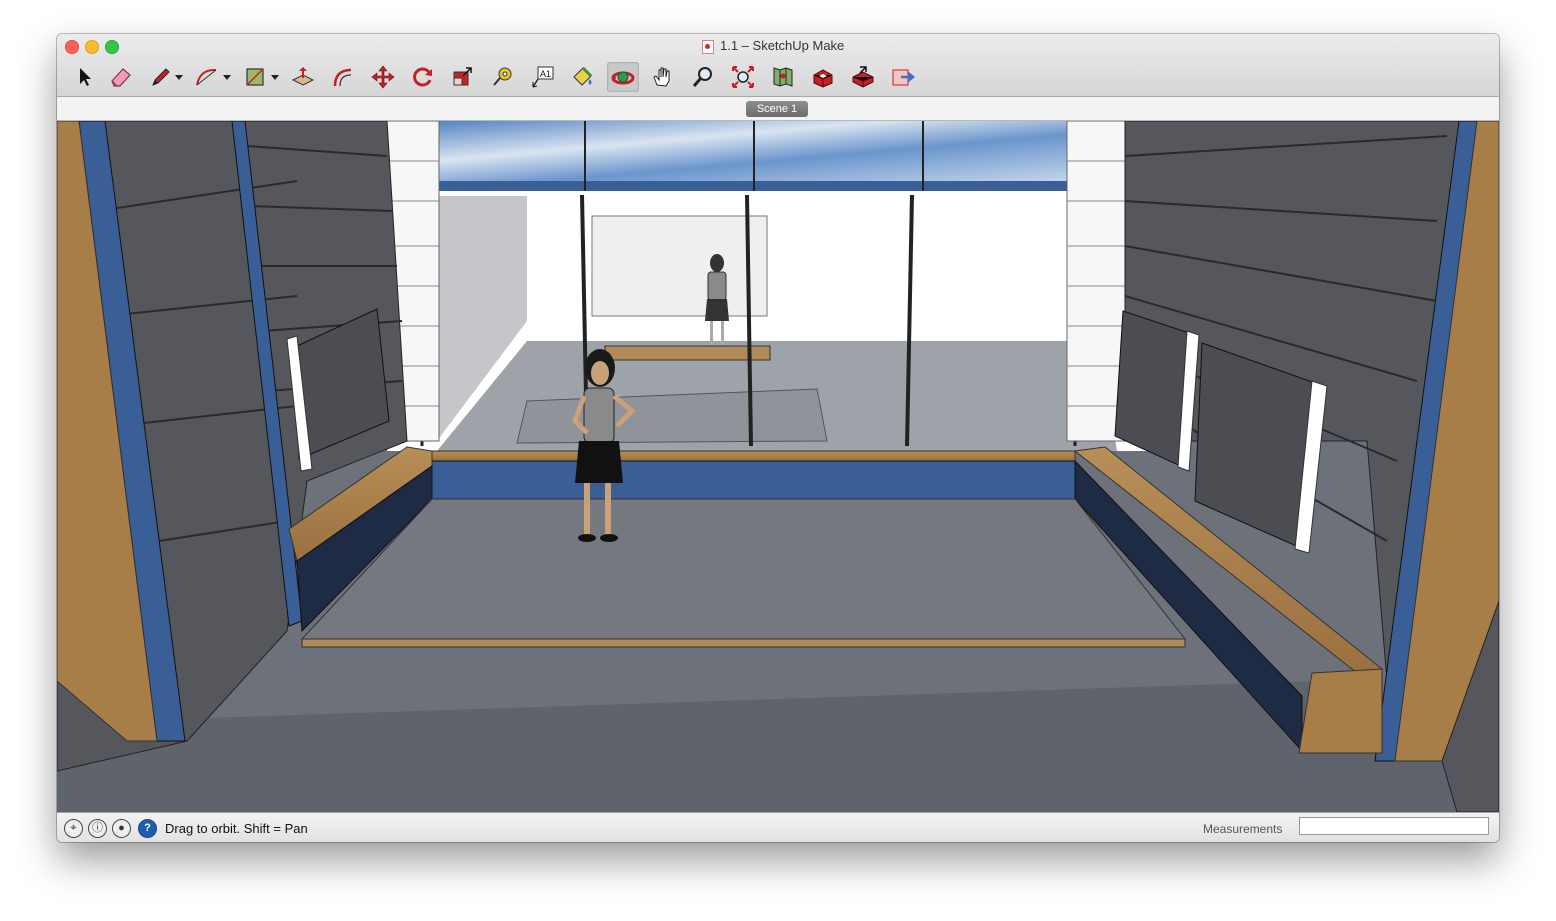  I want to click on pencil-icon, so click(161, 77).